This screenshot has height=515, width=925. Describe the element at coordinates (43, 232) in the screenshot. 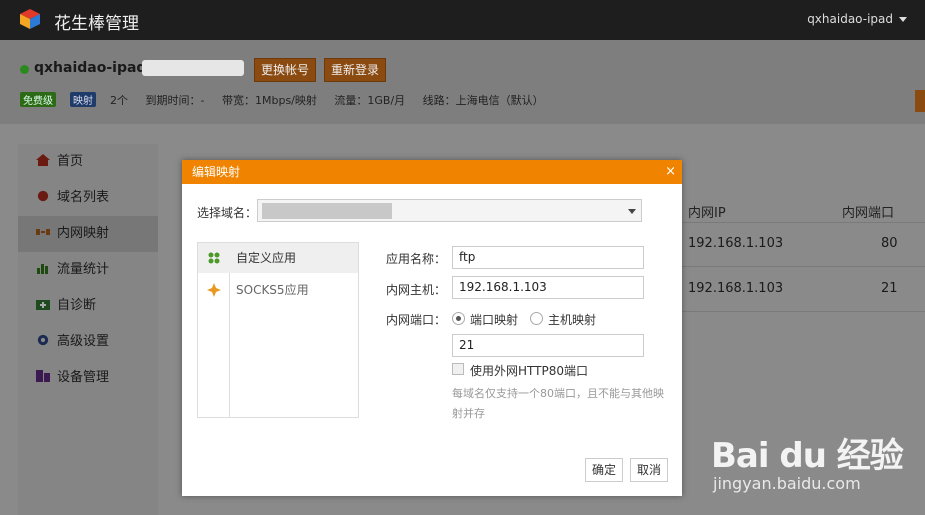

I see `mapping-icon` at that location.